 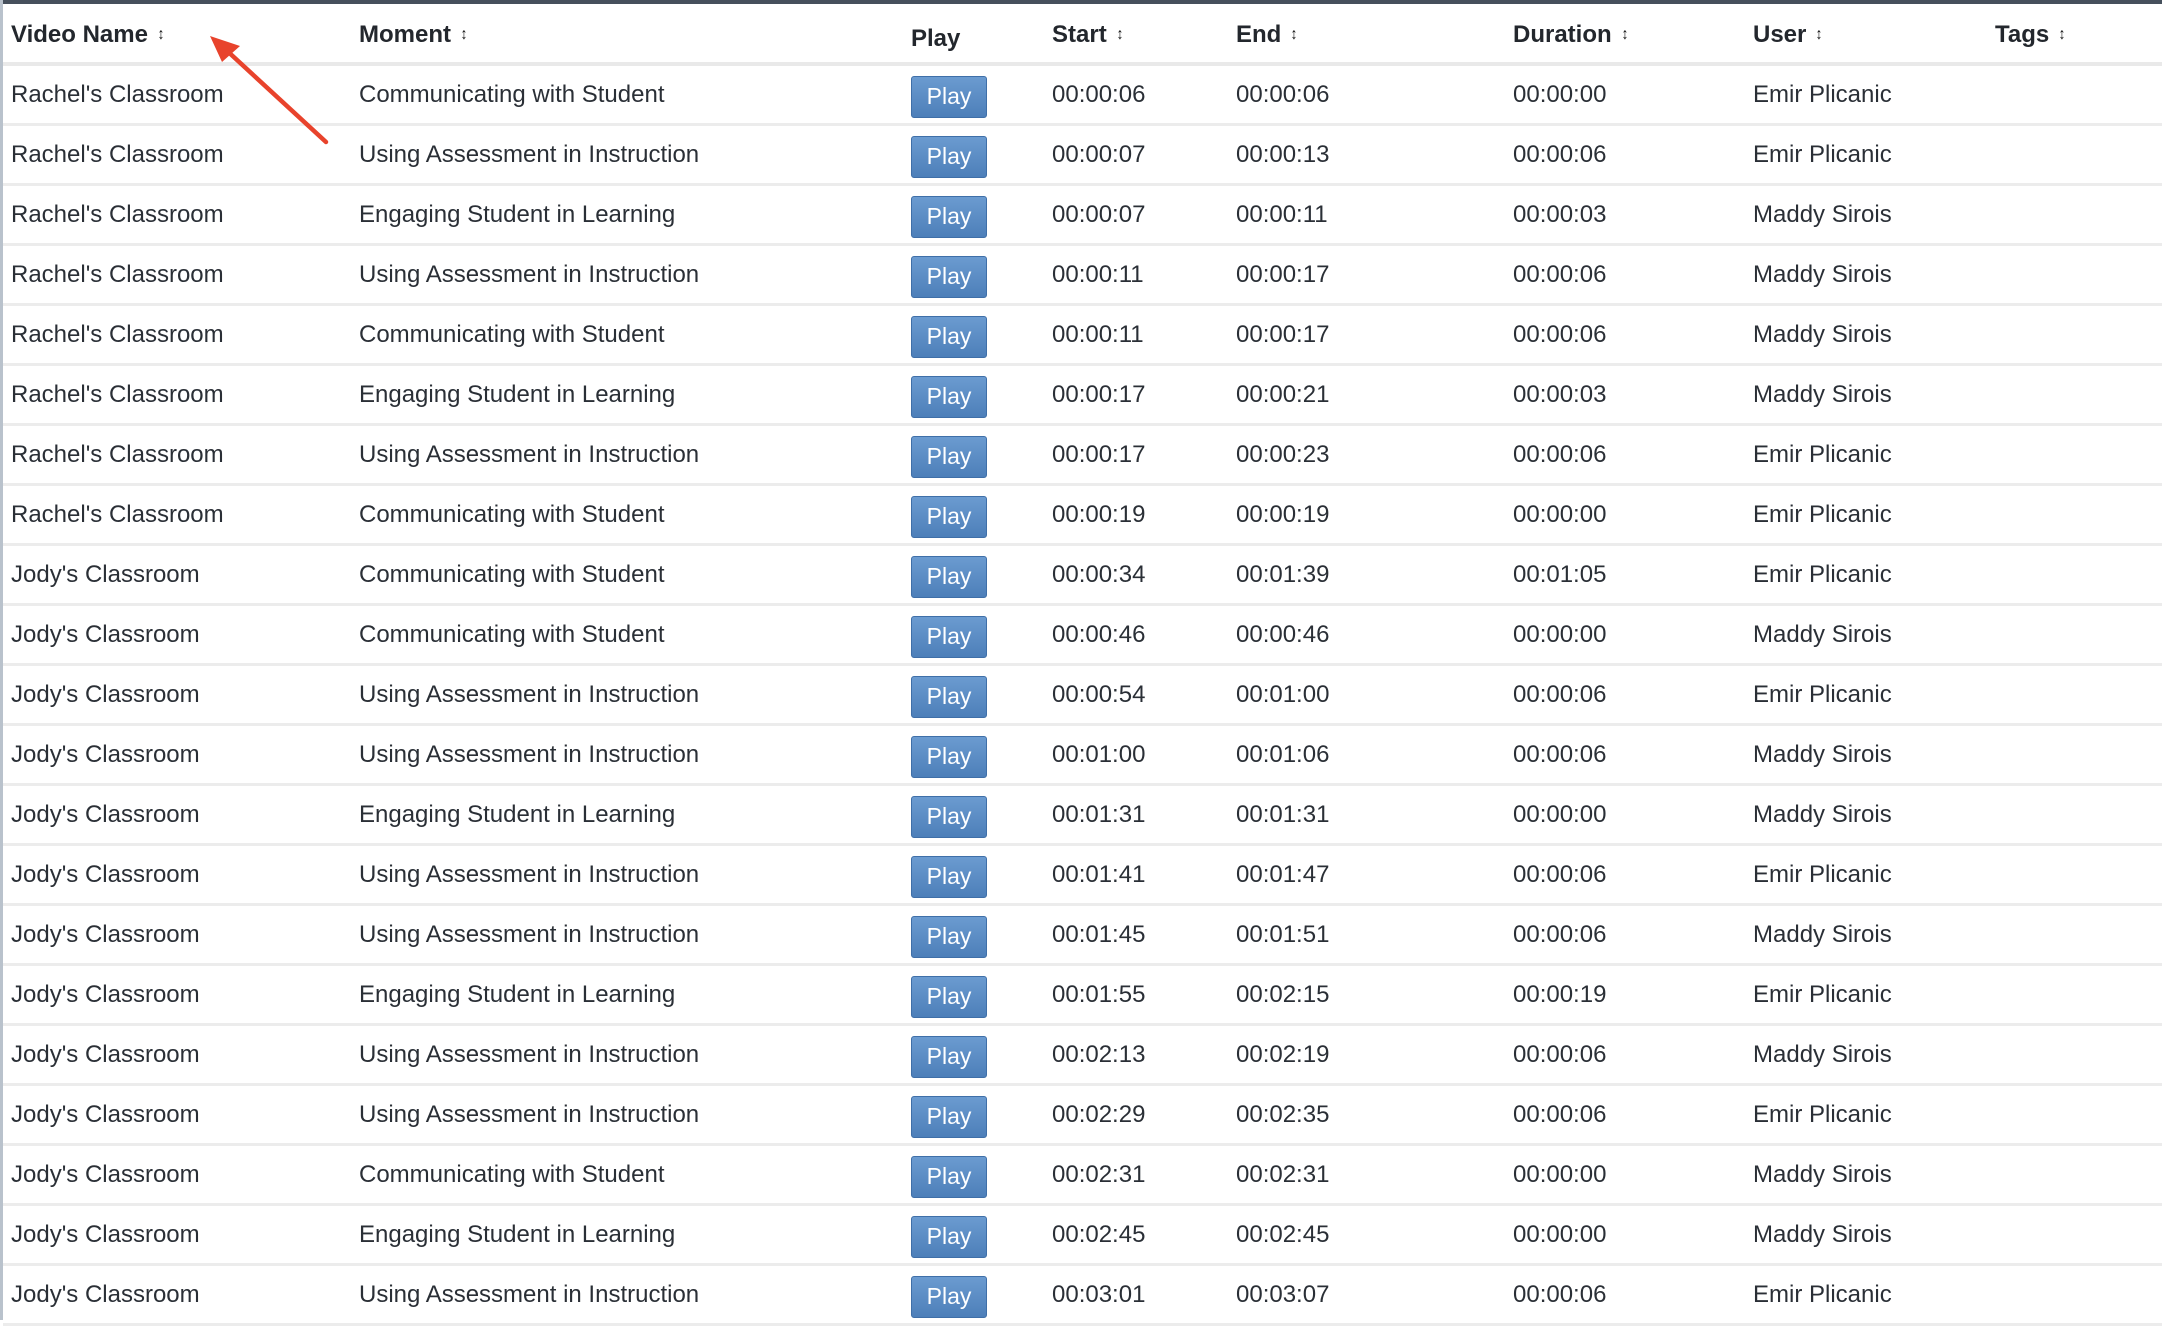 What do you see at coordinates (1283, 874) in the screenshot?
I see `end-cell: 00:01:47` at bounding box center [1283, 874].